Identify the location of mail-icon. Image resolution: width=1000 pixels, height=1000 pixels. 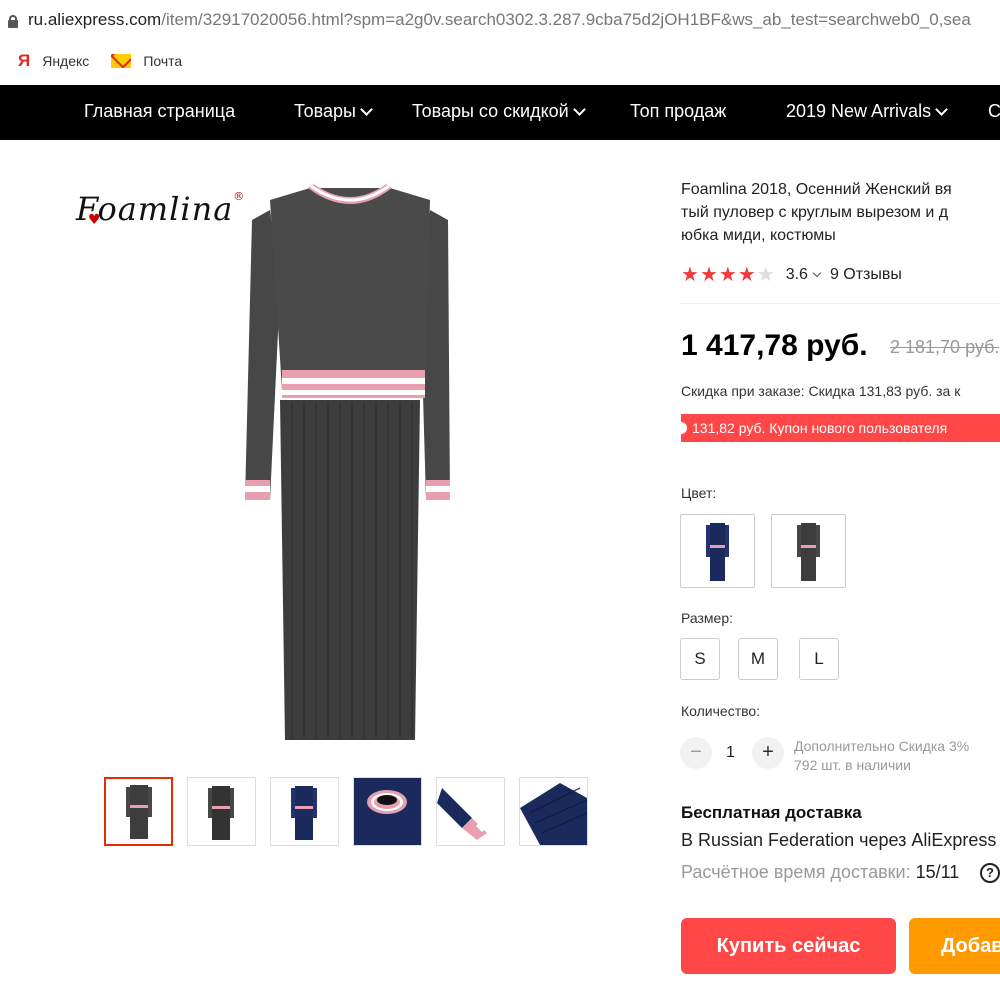
(121, 61).